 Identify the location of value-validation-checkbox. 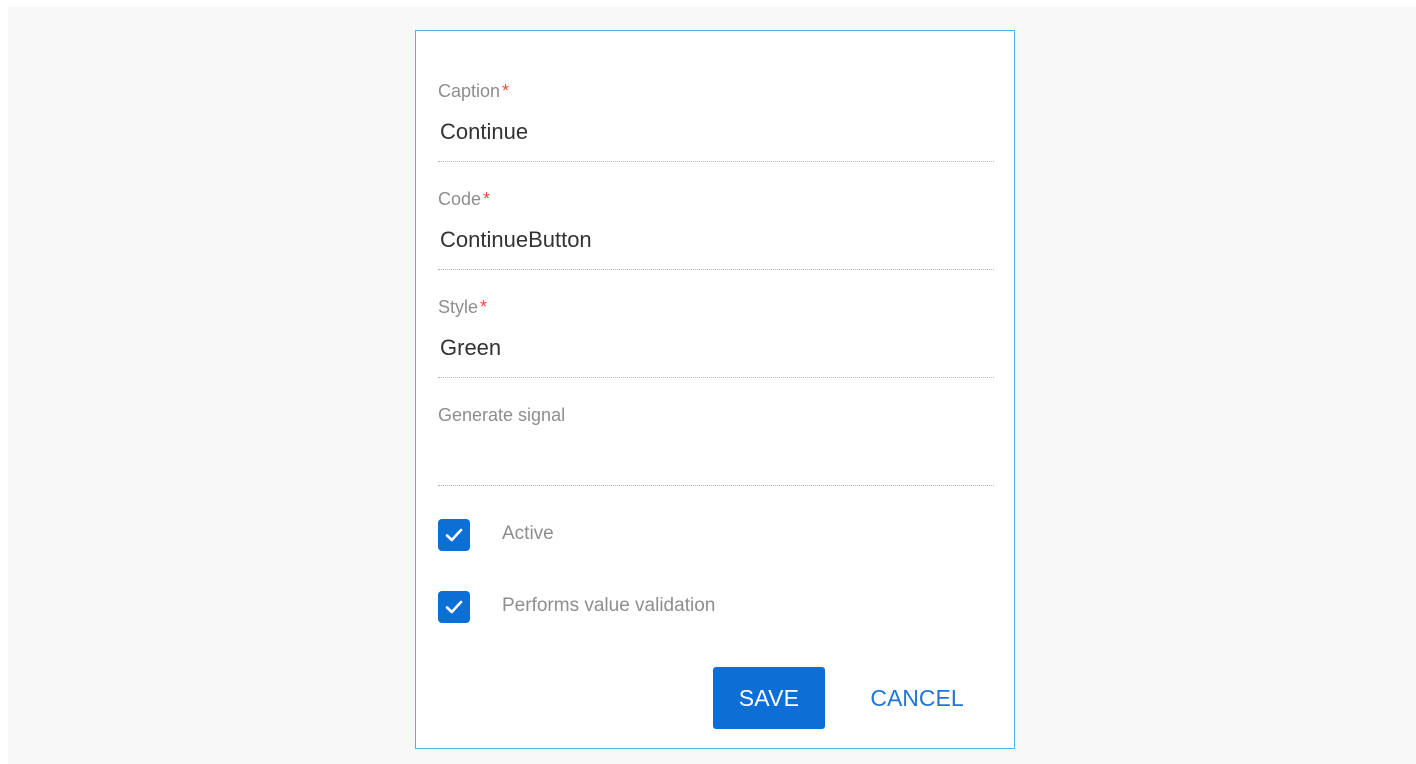
(454, 607).